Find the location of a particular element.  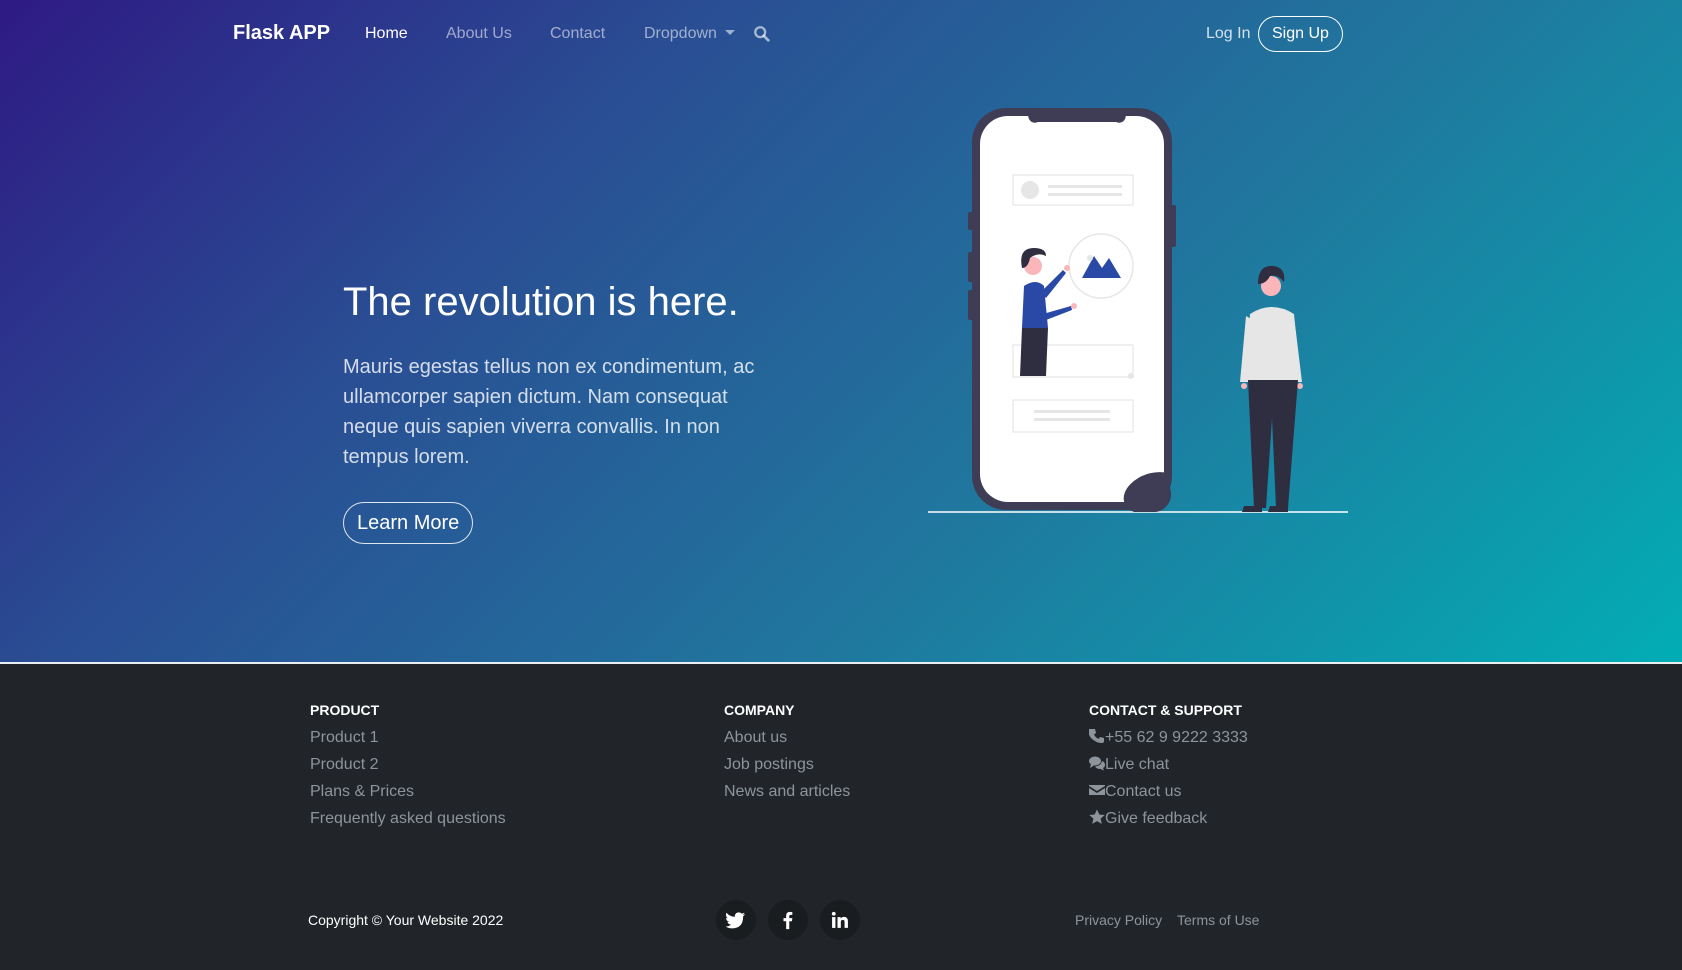

envelope-icon is located at coordinates (1097, 790).